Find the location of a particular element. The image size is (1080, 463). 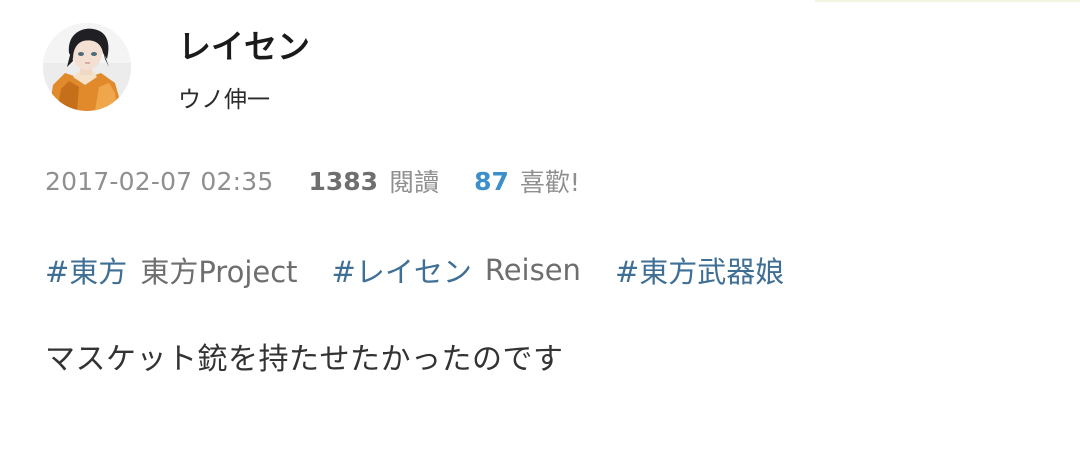

tag-name: #東方武器娘 is located at coordinates (699, 272).